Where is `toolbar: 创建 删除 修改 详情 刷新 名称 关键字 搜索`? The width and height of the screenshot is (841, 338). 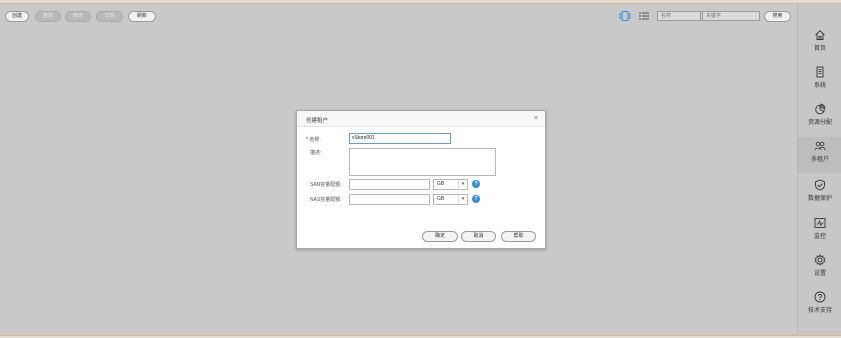
toolbar: 创建 删除 修改 详情 刷新 名称 关键字 搜索 is located at coordinates (398, 15).